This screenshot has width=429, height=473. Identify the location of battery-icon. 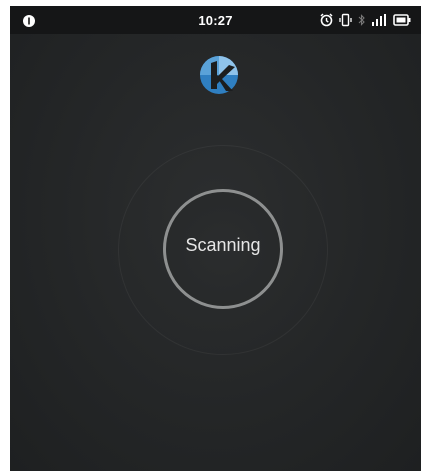
(402, 20).